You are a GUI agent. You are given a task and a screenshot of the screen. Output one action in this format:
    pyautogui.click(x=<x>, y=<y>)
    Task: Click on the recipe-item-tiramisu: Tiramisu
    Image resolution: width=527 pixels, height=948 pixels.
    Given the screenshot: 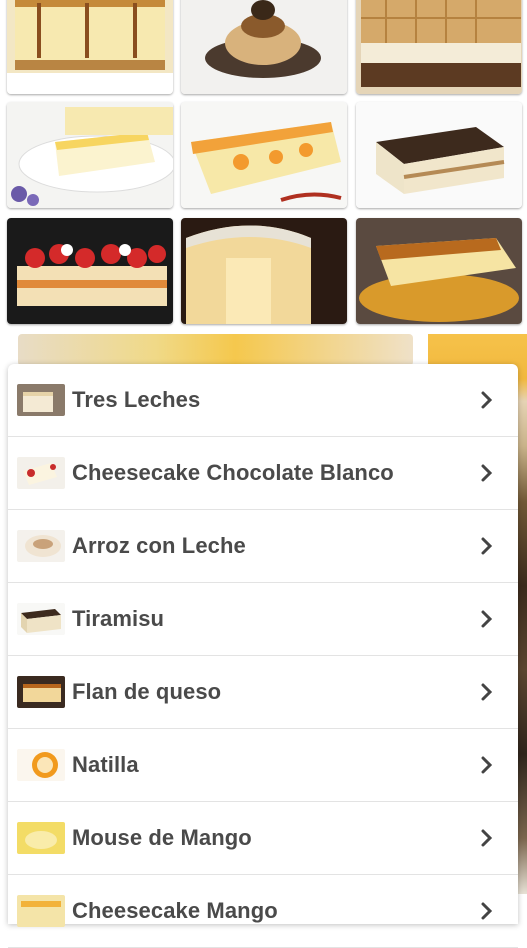 What is the action you would take?
    pyautogui.click(x=263, y=619)
    